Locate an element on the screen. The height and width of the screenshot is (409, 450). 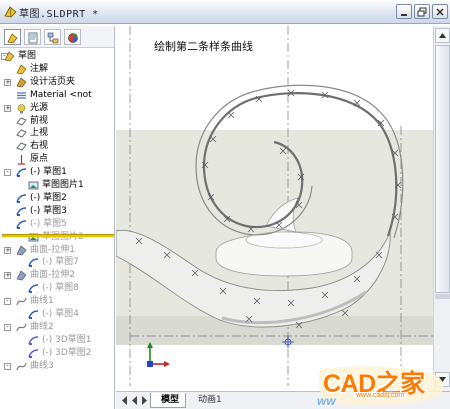
close-button is located at coordinates (440, 11).